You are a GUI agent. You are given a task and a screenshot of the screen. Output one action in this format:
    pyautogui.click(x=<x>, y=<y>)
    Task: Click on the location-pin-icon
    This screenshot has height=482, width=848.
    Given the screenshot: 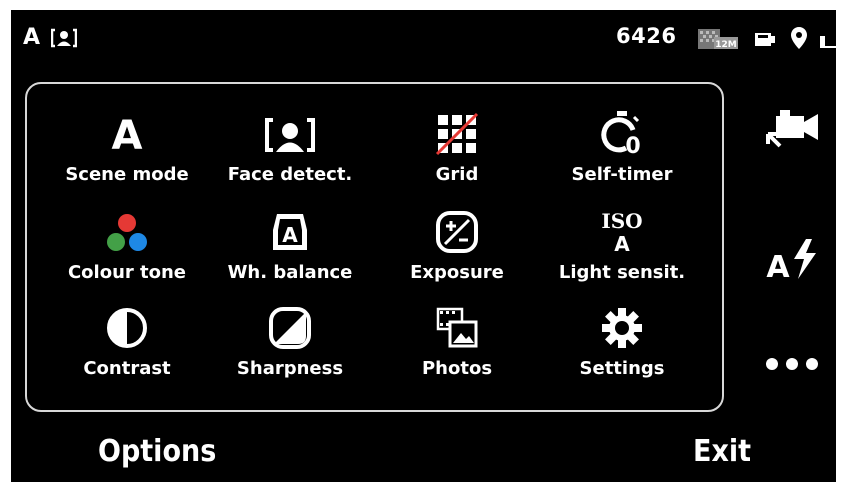 What is the action you would take?
    pyautogui.click(x=799, y=40)
    